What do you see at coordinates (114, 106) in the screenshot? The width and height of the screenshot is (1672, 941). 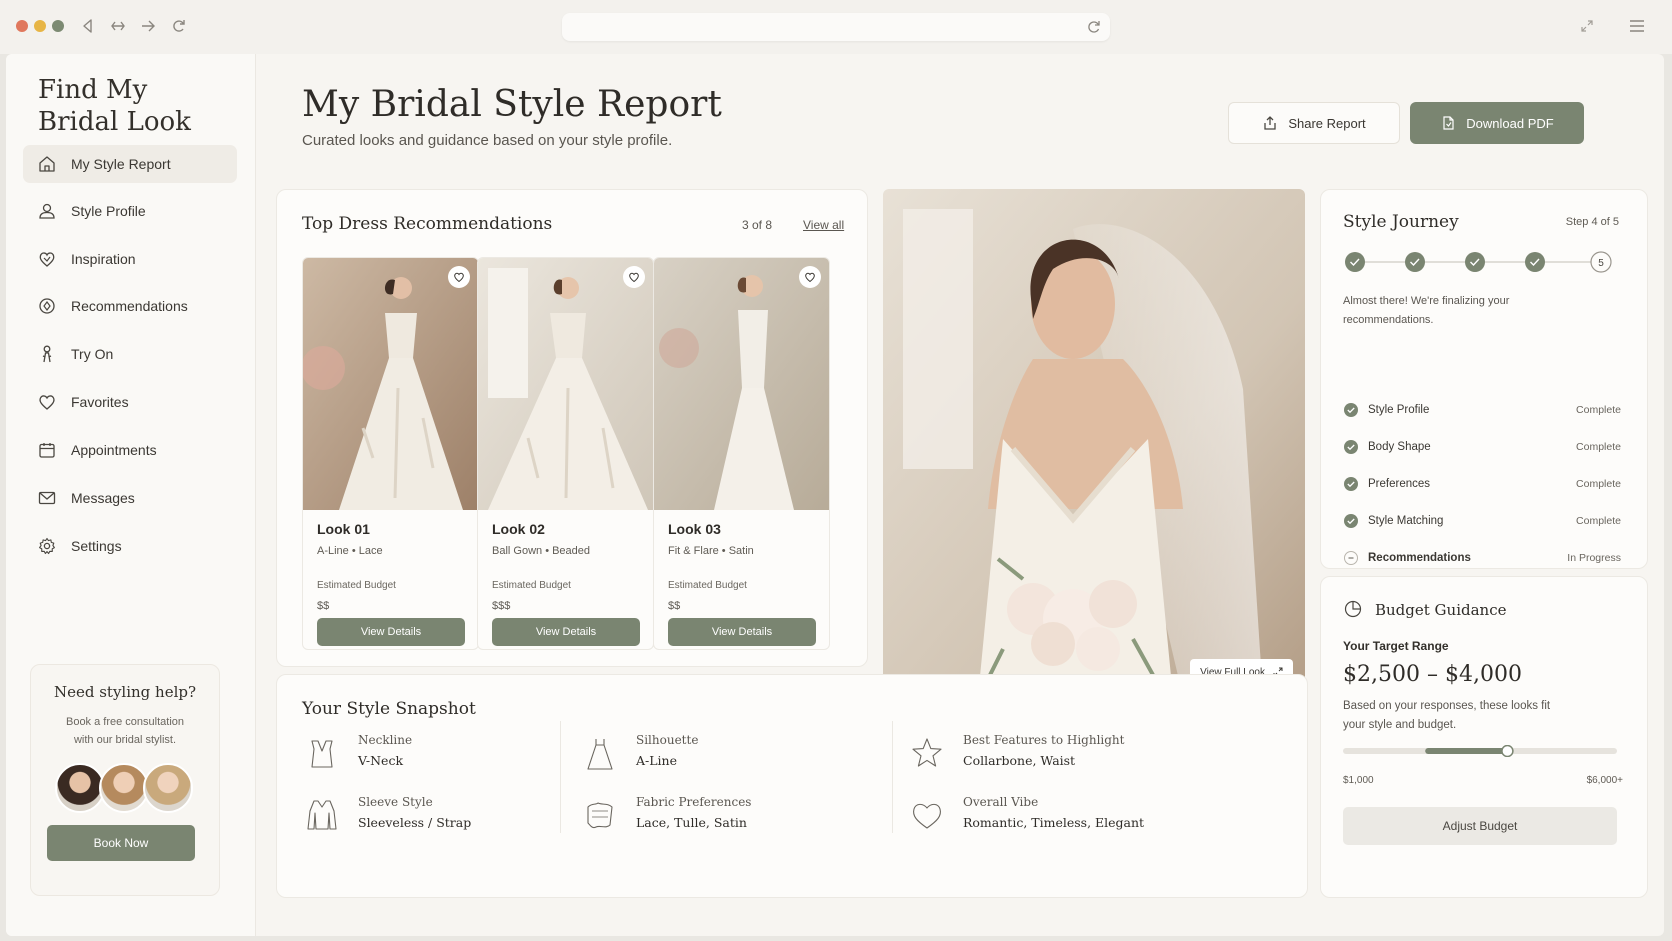 I see `brand-logo: Find My Bridal Look` at bounding box center [114, 106].